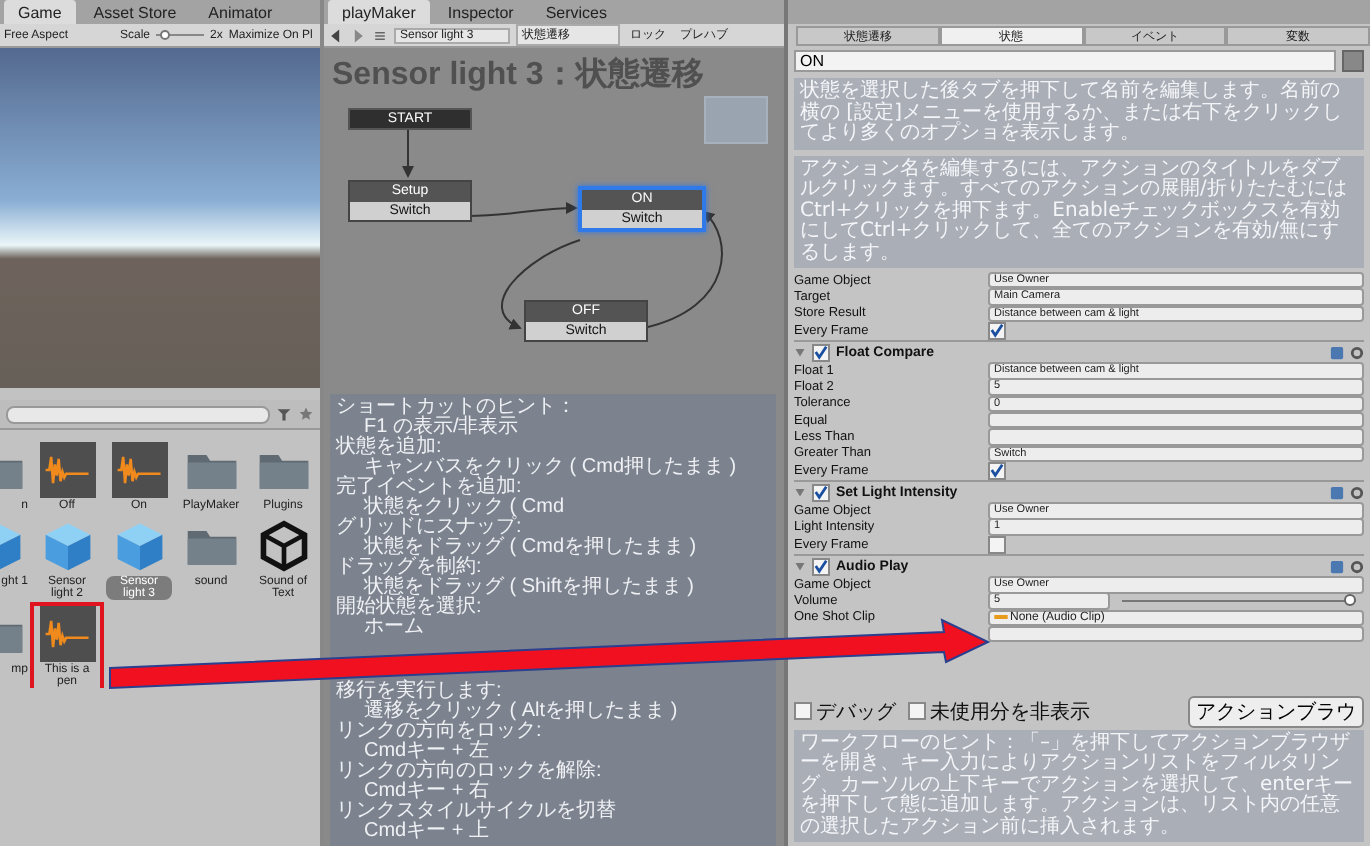 Image resolution: width=1370 pixels, height=846 pixels. Describe the element at coordinates (1010, 712) in the screenshot. I see `option-label: 未使用分を非表示` at that location.